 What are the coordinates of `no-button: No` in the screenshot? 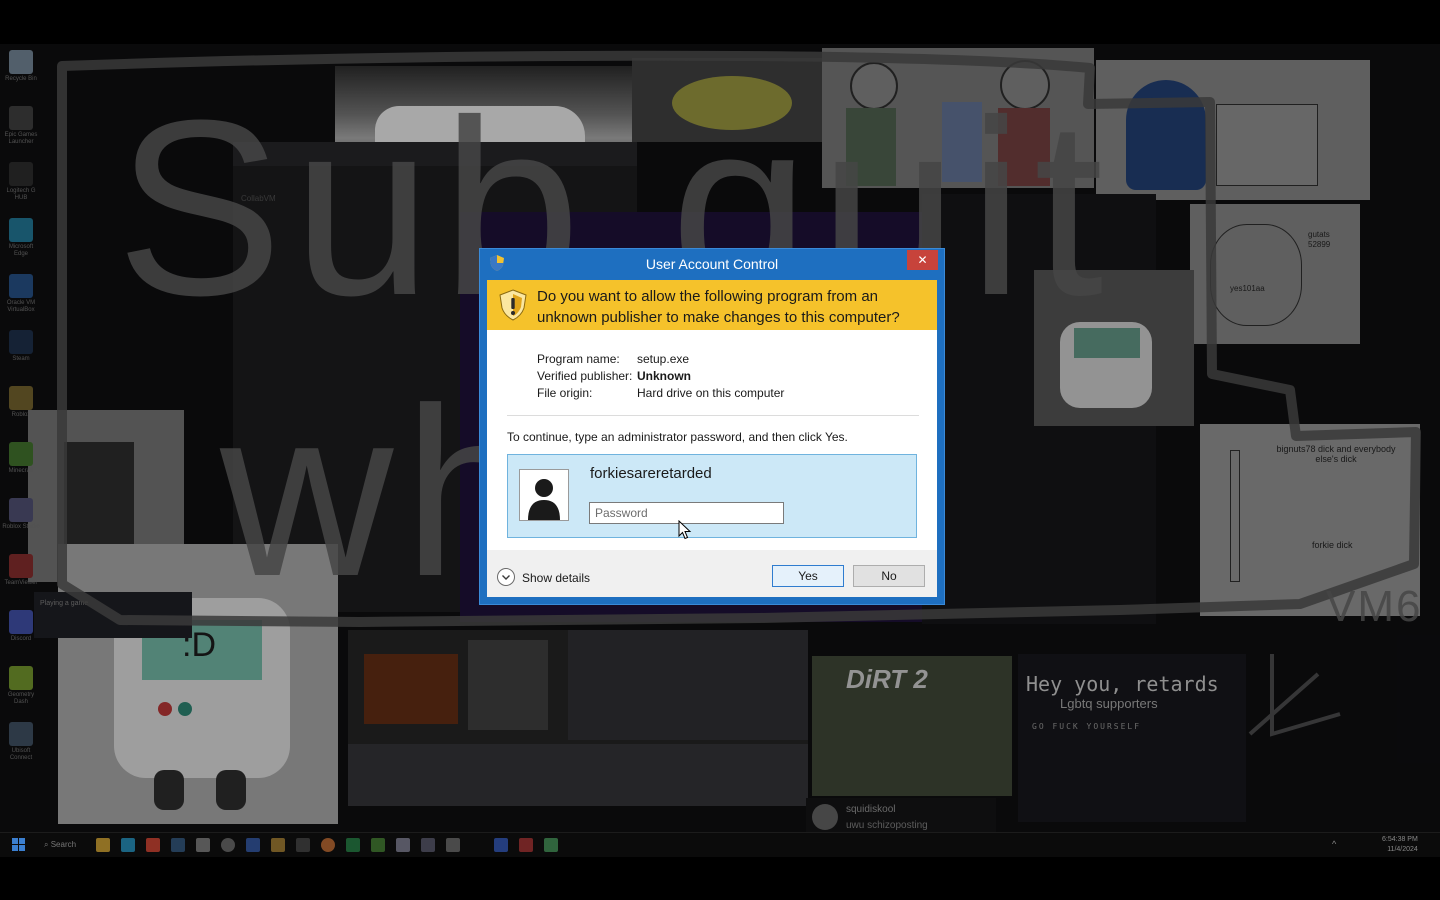 It's located at (889, 576).